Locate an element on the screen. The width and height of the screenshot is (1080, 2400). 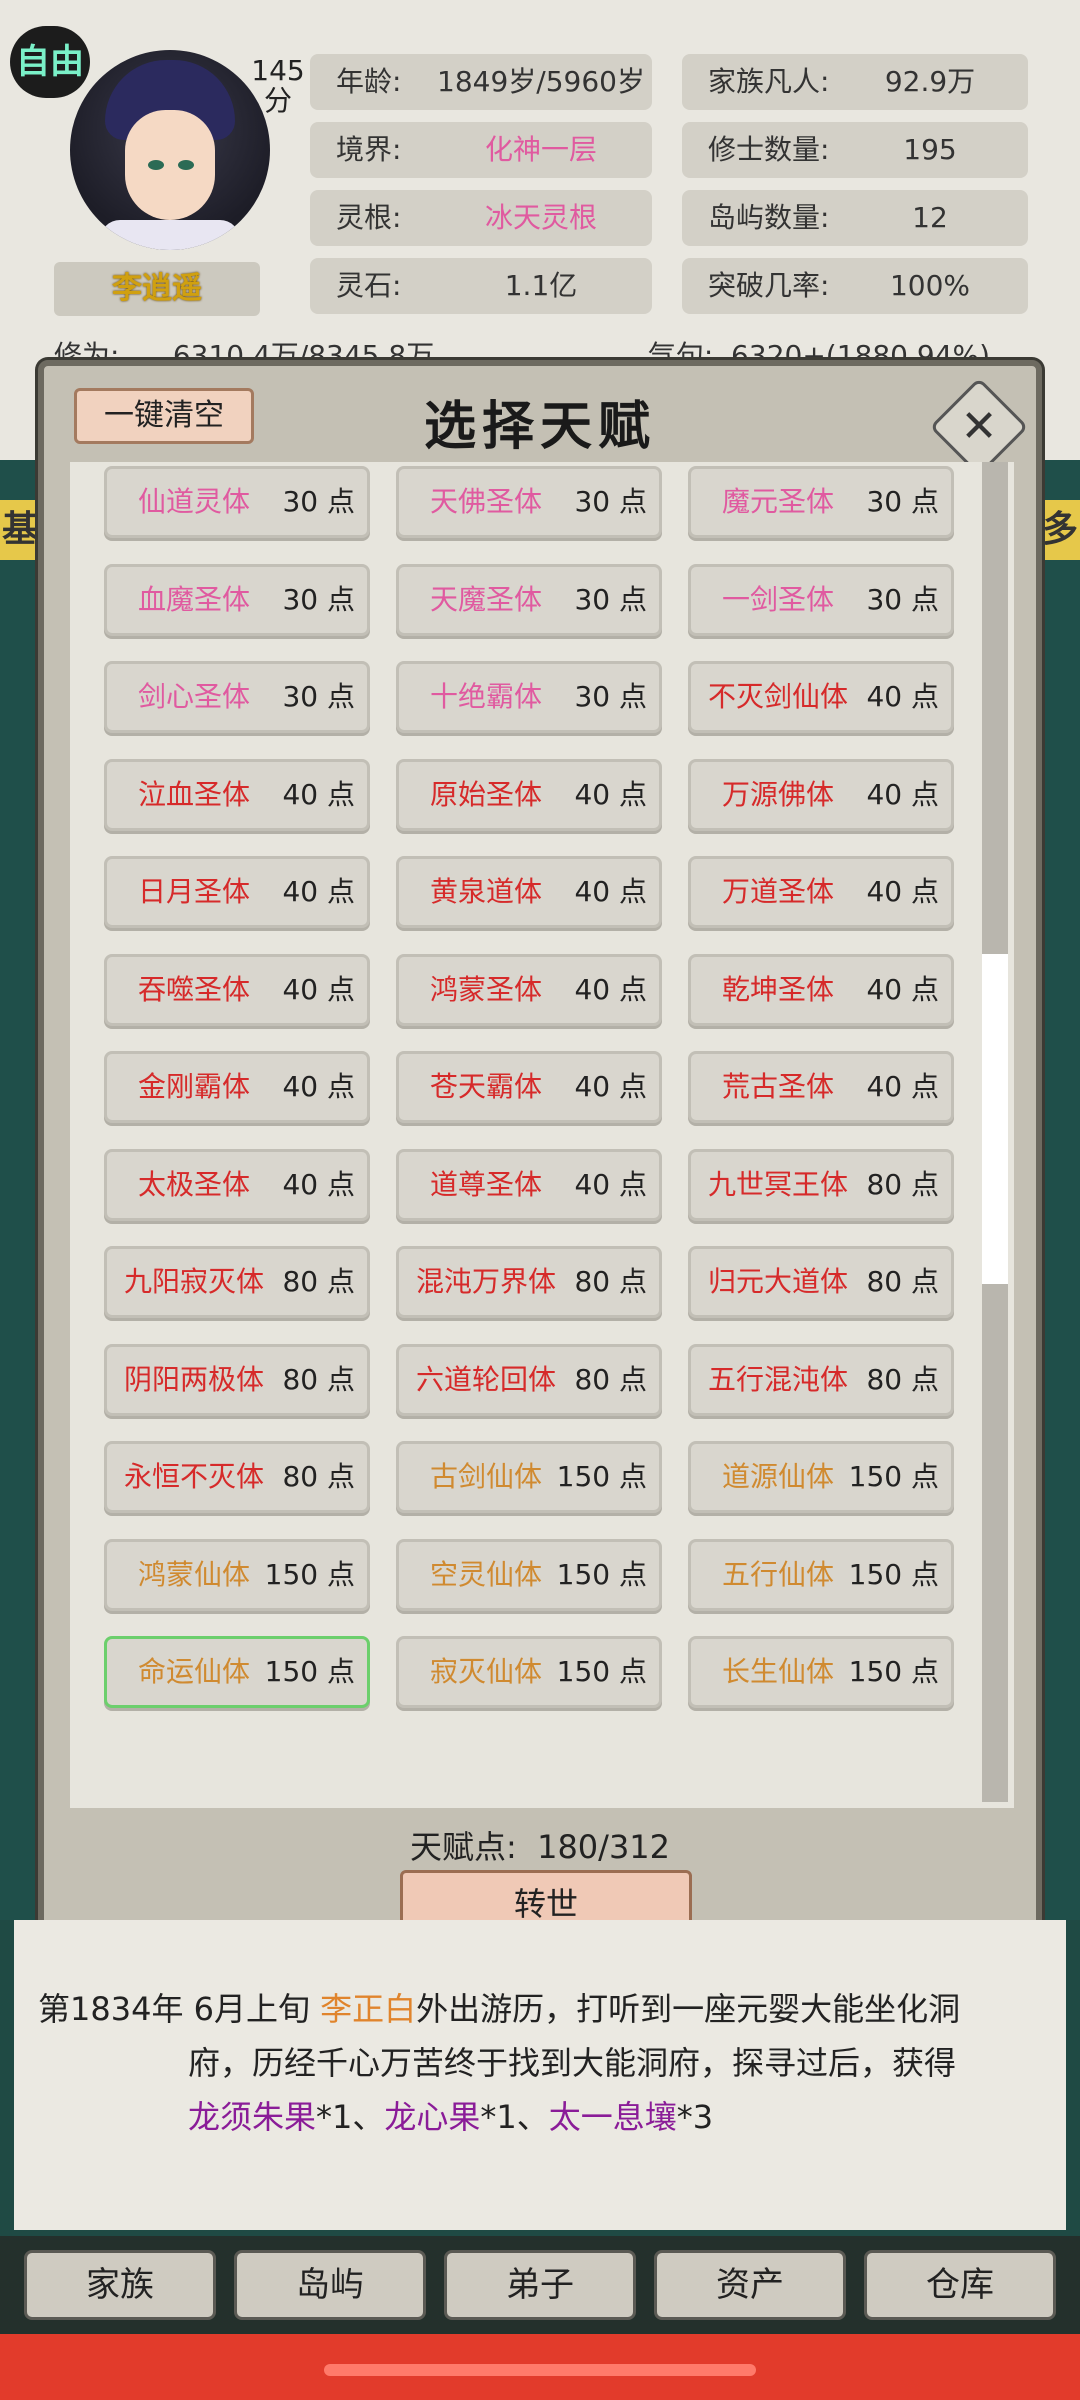
talent-option: 空灵仙体 150 点 is located at coordinates (529, 1574).